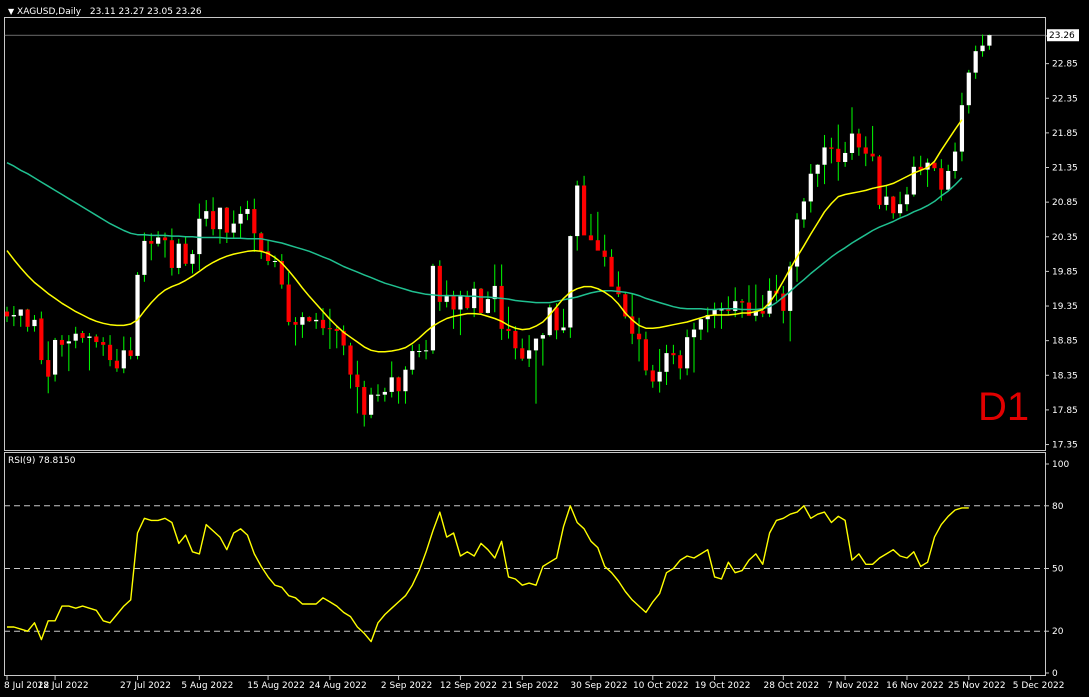 This screenshot has width=1089, height=697. I want to click on time-tick-label: 21 Sep 2022, so click(530, 686).